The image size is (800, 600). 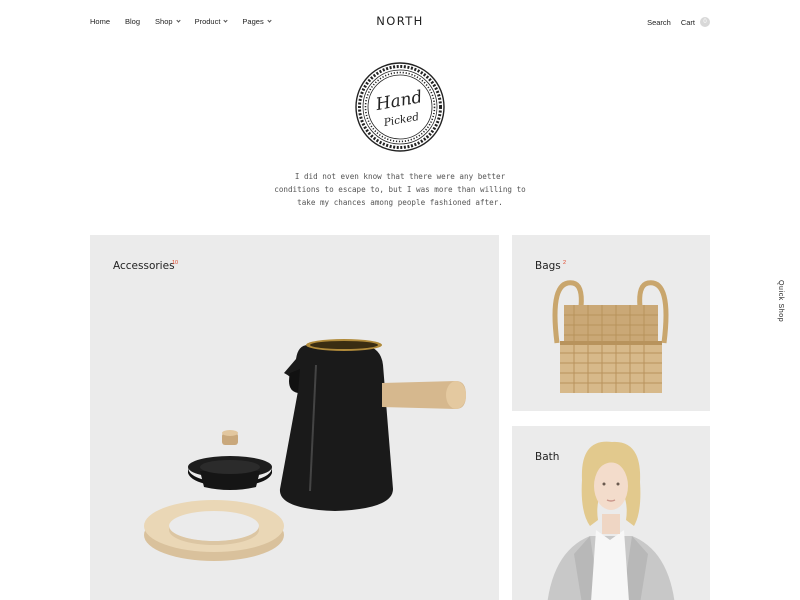 I want to click on quick-shop-tab: Quick Shop, so click(x=784, y=305).